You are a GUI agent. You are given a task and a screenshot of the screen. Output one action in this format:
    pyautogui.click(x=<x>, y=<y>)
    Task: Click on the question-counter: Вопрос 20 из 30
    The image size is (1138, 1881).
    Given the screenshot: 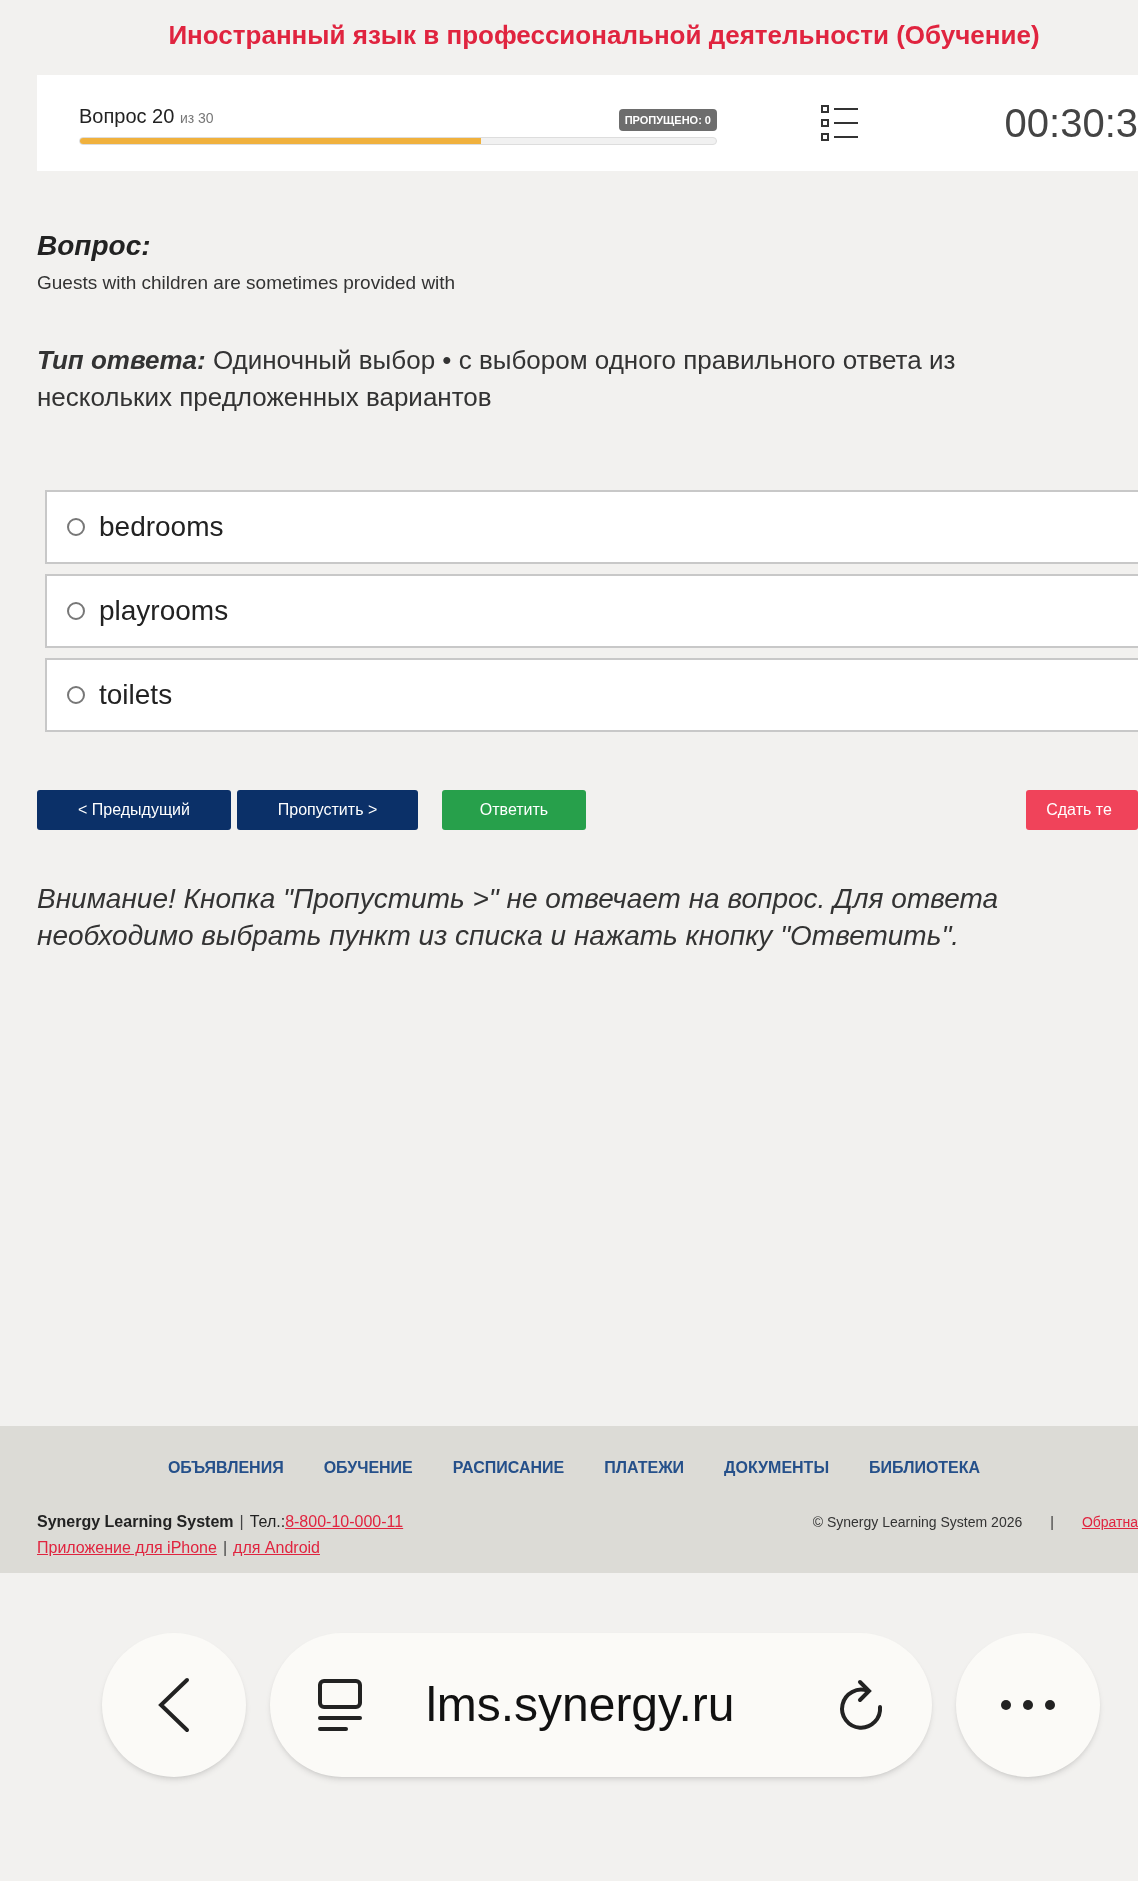 What is the action you would take?
    pyautogui.click(x=146, y=116)
    